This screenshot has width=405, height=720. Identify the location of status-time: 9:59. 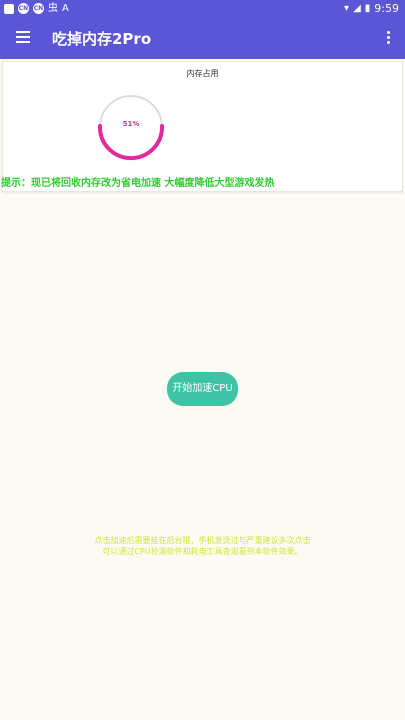
(386, 8).